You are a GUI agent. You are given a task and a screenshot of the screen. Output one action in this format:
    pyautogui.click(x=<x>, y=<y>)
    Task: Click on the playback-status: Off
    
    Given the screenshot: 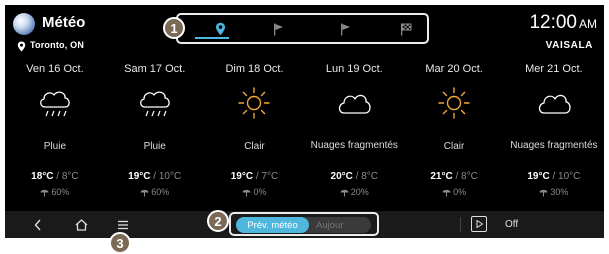 What is the action you would take?
    pyautogui.click(x=512, y=224)
    